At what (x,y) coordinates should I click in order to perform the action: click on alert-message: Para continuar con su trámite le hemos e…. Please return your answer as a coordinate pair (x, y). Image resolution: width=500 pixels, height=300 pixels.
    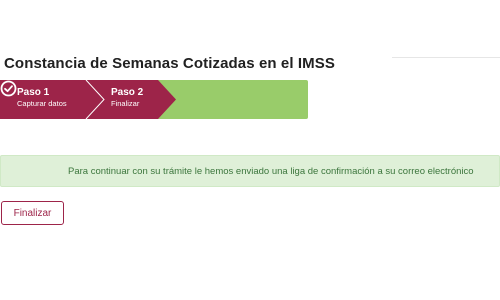
    Looking at the image, I should click on (271, 171).